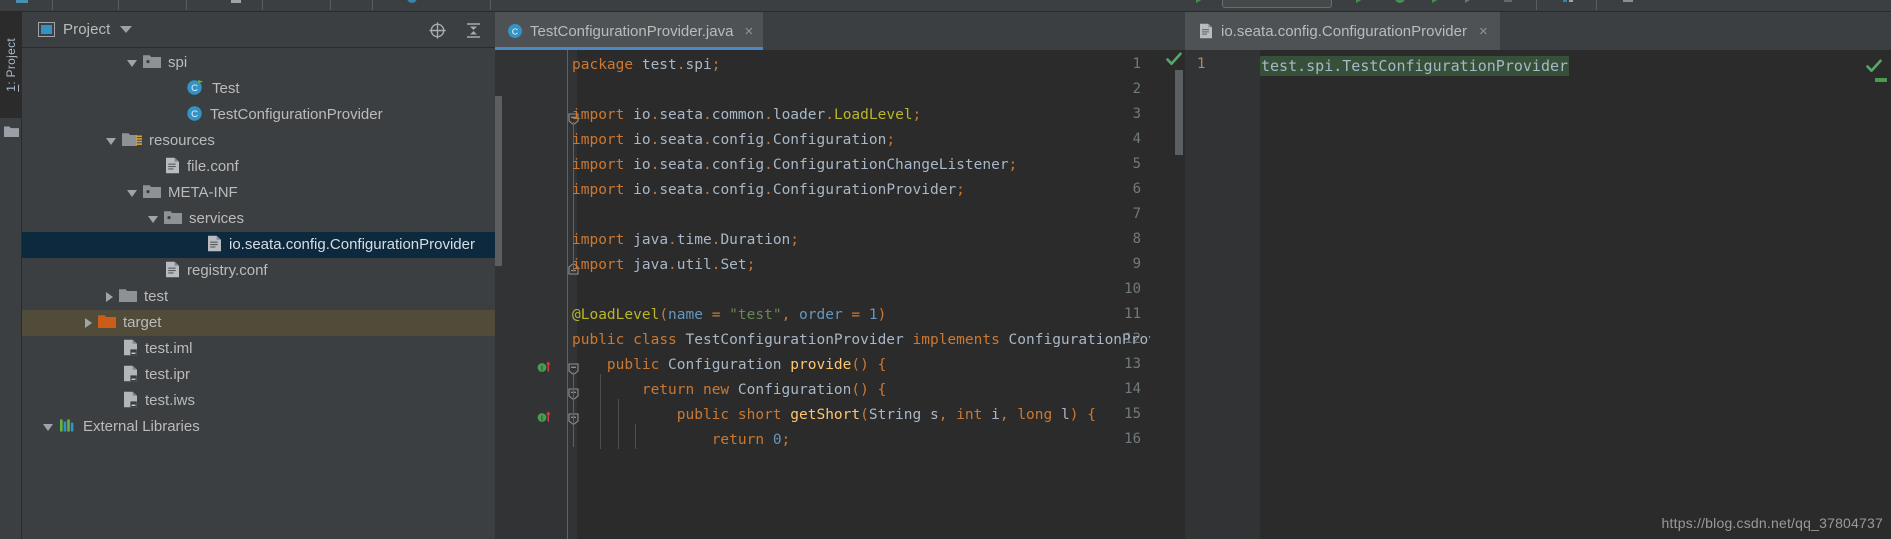 This screenshot has height=539, width=1891. Describe the element at coordinates (646, 65) in the screenshot. I see `code-line: package test.spi;` at that location.